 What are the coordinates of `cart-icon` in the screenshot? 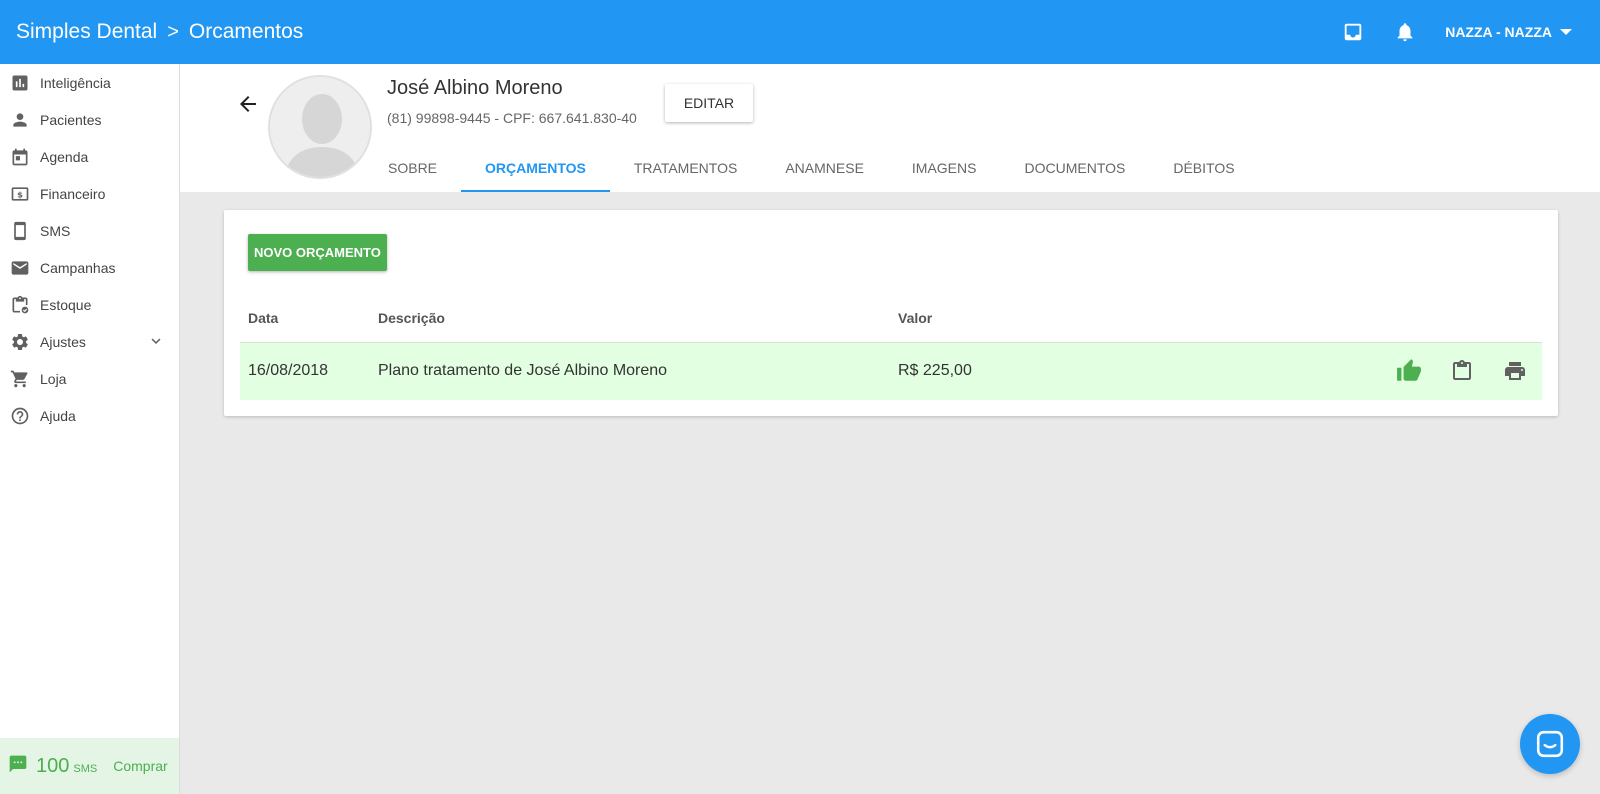 It's located at (20, 379).